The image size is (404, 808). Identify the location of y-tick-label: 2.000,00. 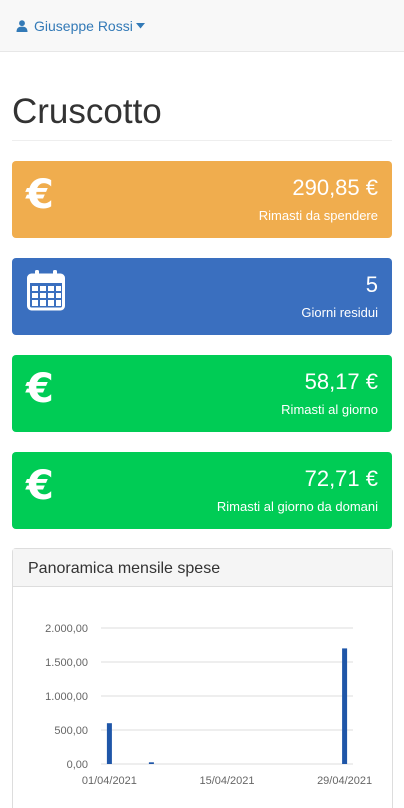
(66, 629).